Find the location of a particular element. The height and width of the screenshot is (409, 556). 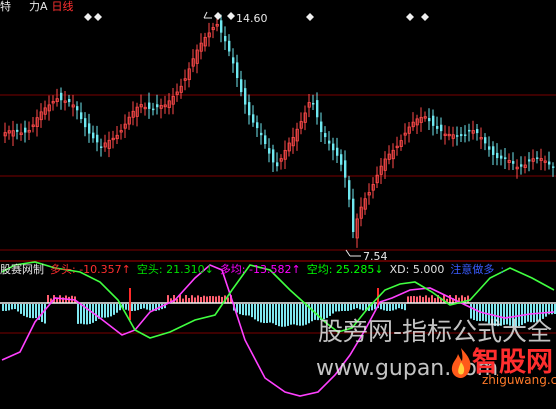

indicator-value-bear-avg: 空均: 25.285↓ is located at coordinates (345, 269).